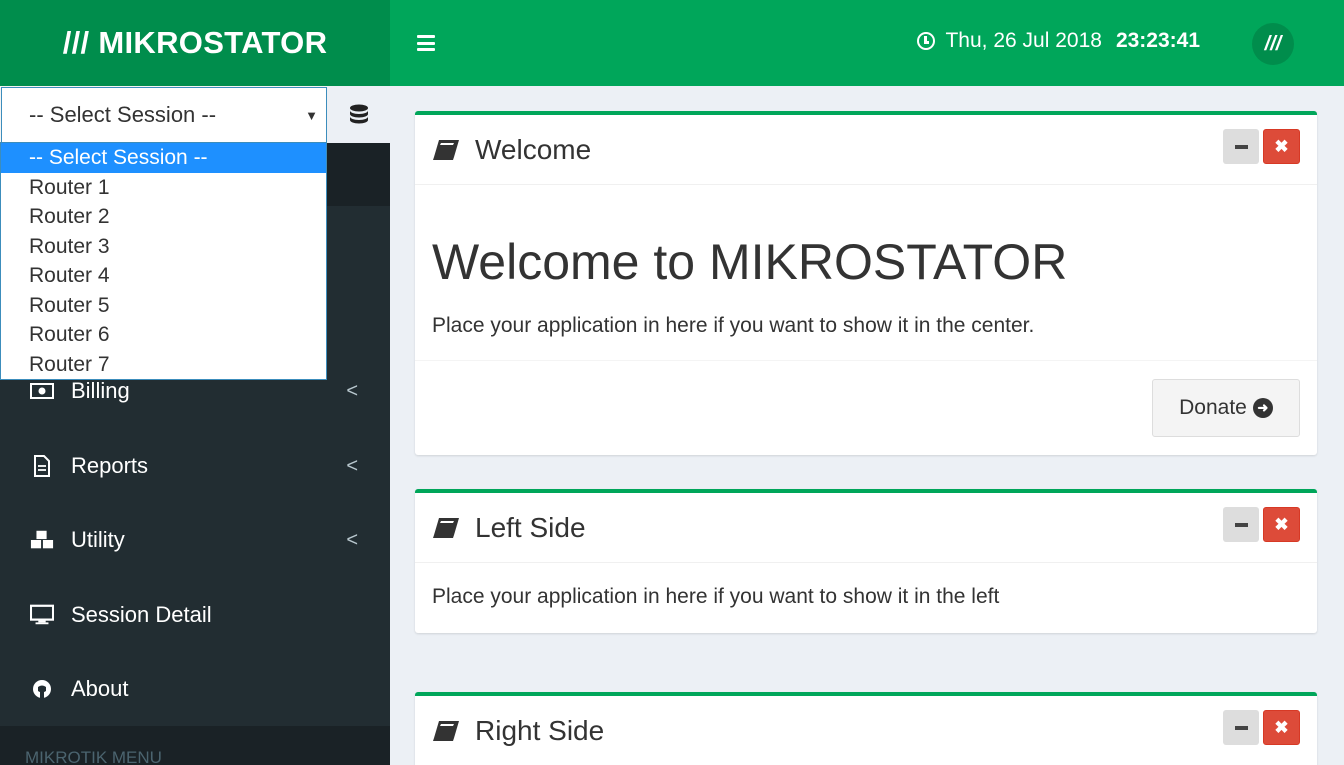 The height and width of the screenshot is (765, 1344). I want to click on welcome-heading: Welcome to MIKROSTATOR, so click(750, 262).